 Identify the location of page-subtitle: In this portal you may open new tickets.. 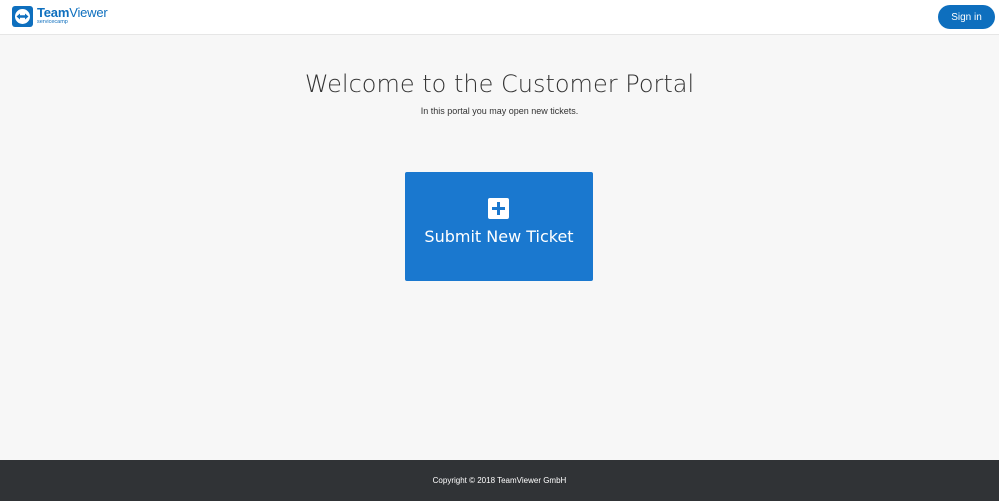
(499, 111).